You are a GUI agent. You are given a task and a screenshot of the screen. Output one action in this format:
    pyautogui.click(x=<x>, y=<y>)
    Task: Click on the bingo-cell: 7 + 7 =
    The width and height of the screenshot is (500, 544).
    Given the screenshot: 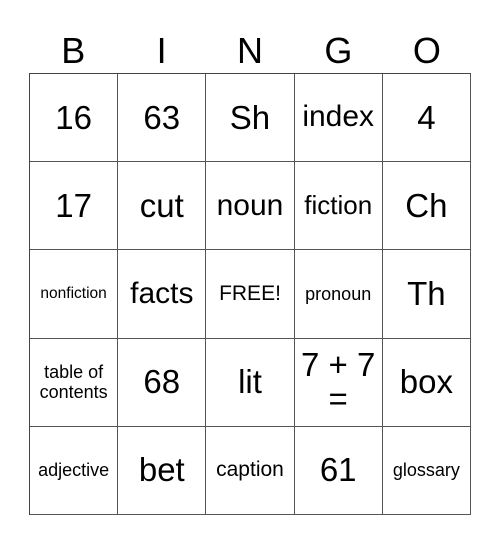 What is the action you would take?
    pyautogui.click(x=338, y=382)
    